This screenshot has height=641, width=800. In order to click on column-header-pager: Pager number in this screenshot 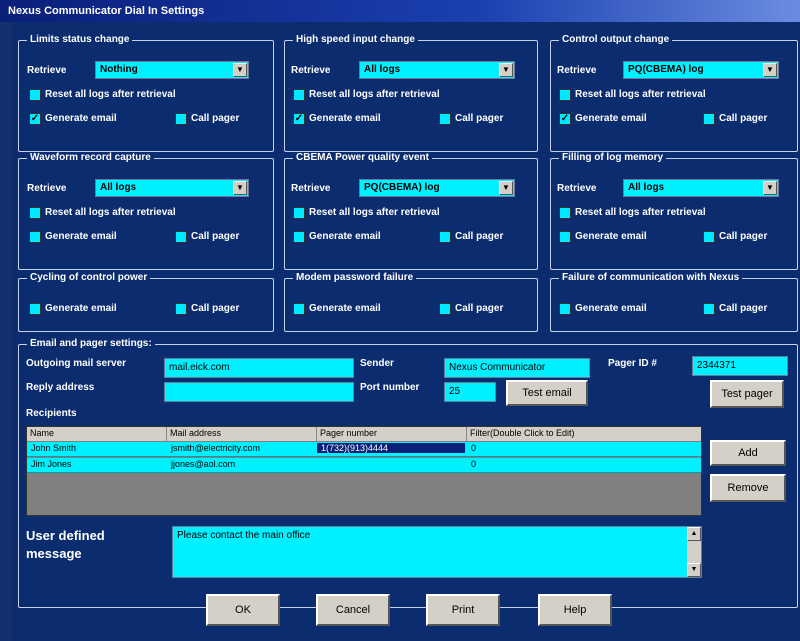, I will do `click(392, 434)`.